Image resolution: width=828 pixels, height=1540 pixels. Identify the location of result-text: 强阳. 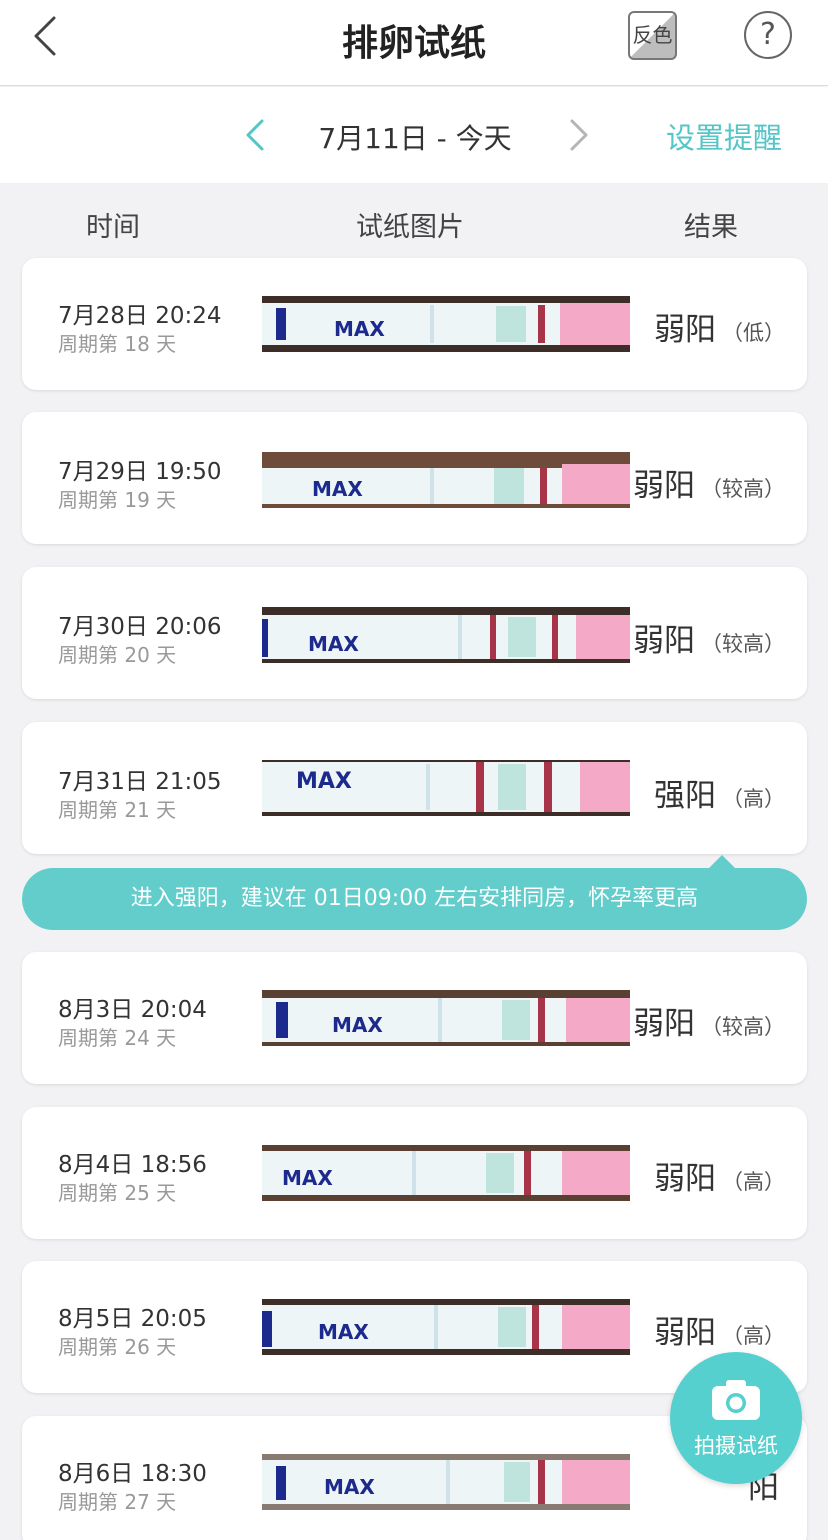
(685, 796).